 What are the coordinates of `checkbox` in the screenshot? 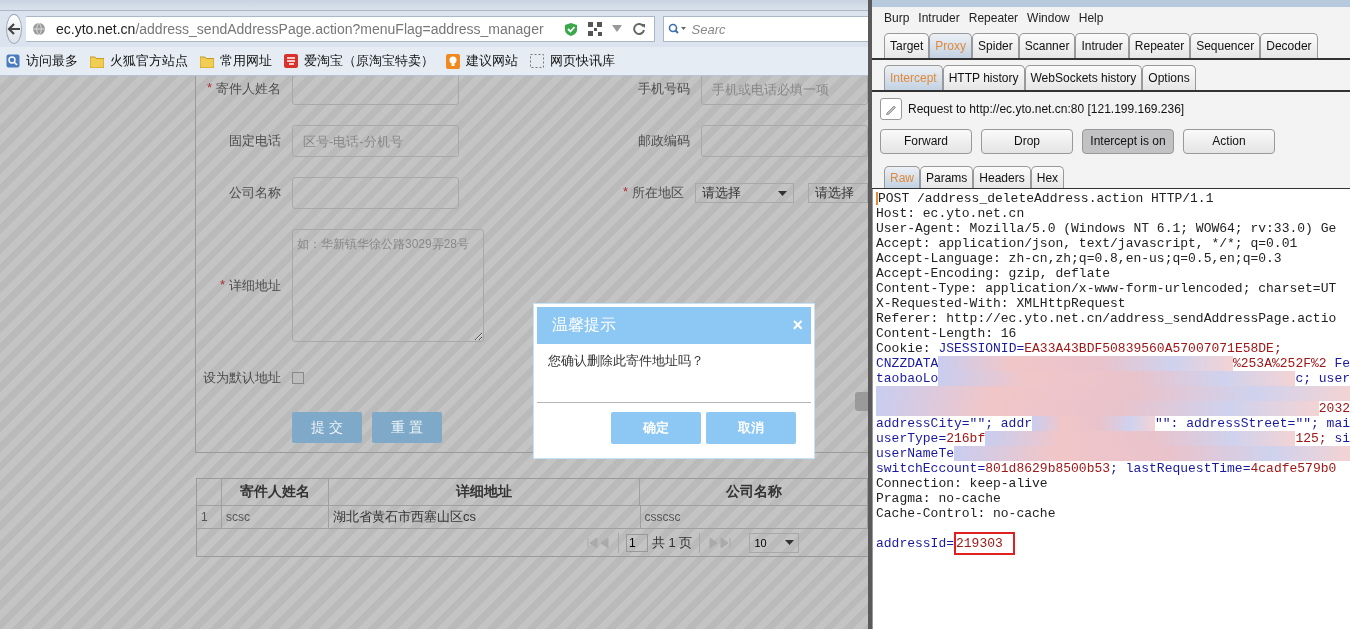 It's located at (298, 378).